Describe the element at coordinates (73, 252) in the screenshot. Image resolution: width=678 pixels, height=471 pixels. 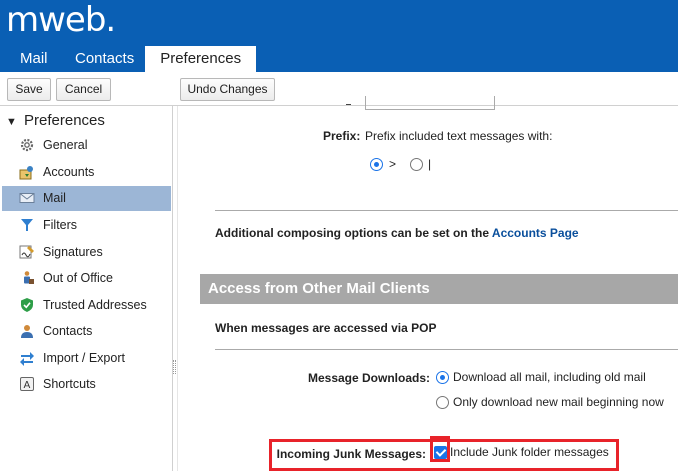
I see `sidebar-item-label: Signatures` at that location.